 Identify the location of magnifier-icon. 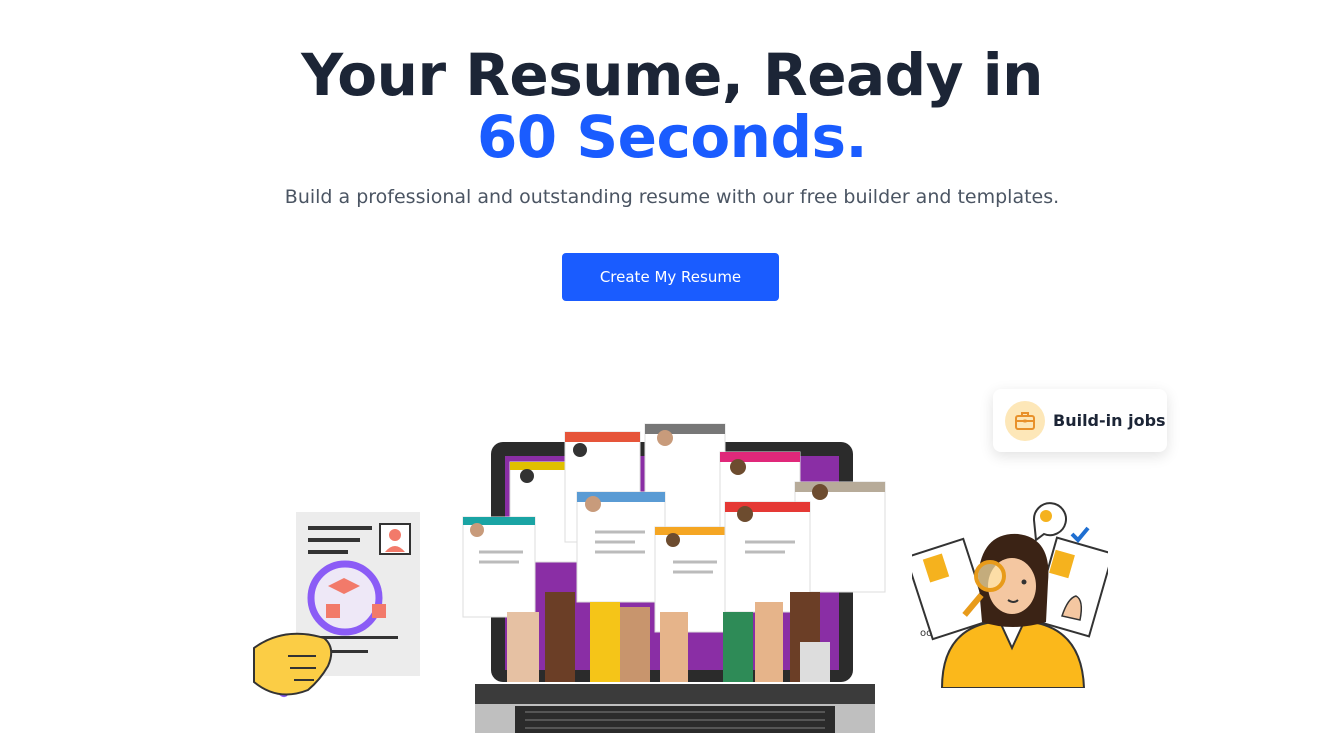
(990, 576).